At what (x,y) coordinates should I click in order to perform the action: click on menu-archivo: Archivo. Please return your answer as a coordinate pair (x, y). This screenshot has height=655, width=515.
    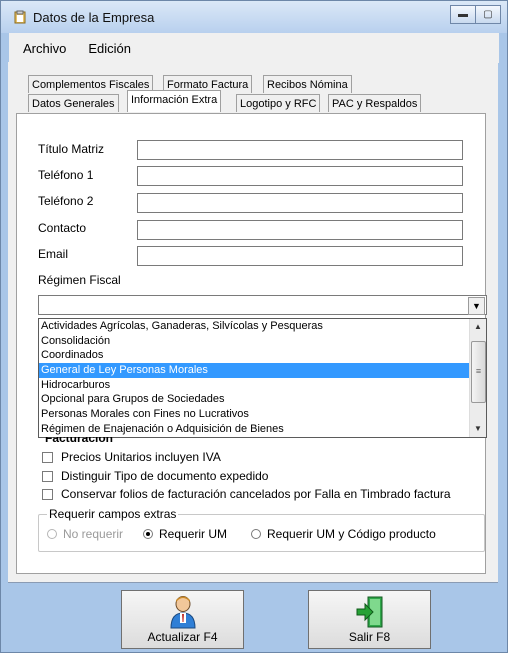
    Looking at the image, I should click on (44, 48).